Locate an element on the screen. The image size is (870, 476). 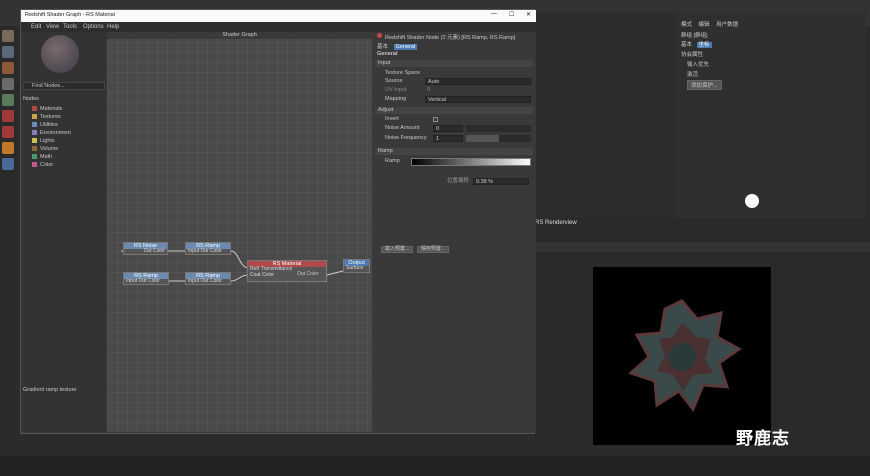
noise-frequency-input: 1 is located at coordinates (448, 138).